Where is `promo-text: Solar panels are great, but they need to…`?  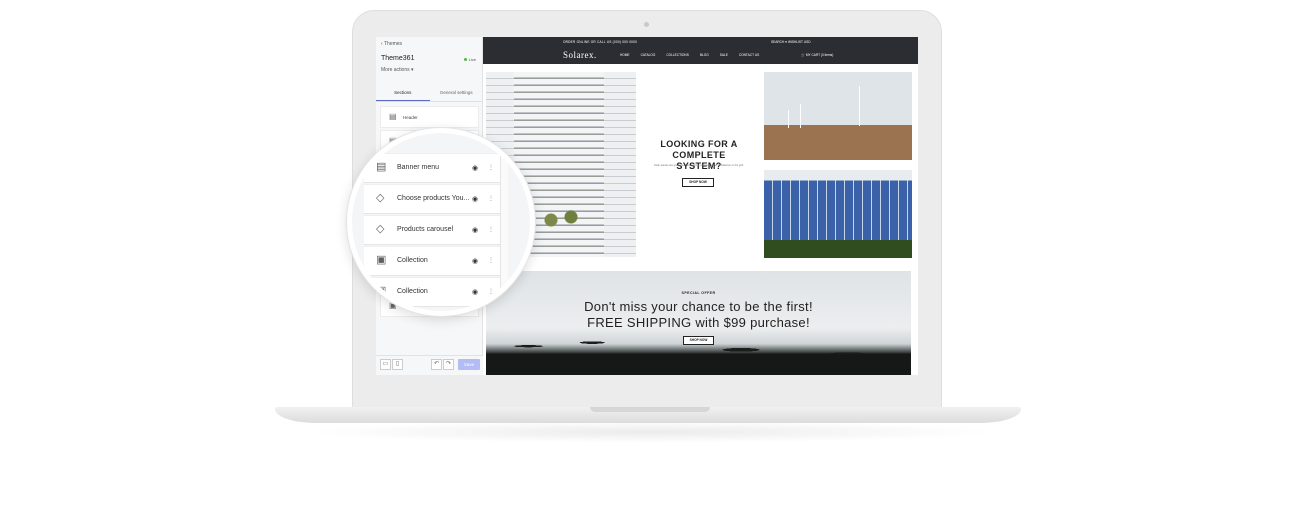 promo-text: Solar panels are great, but they need to… is located at coordinates (699, 165).